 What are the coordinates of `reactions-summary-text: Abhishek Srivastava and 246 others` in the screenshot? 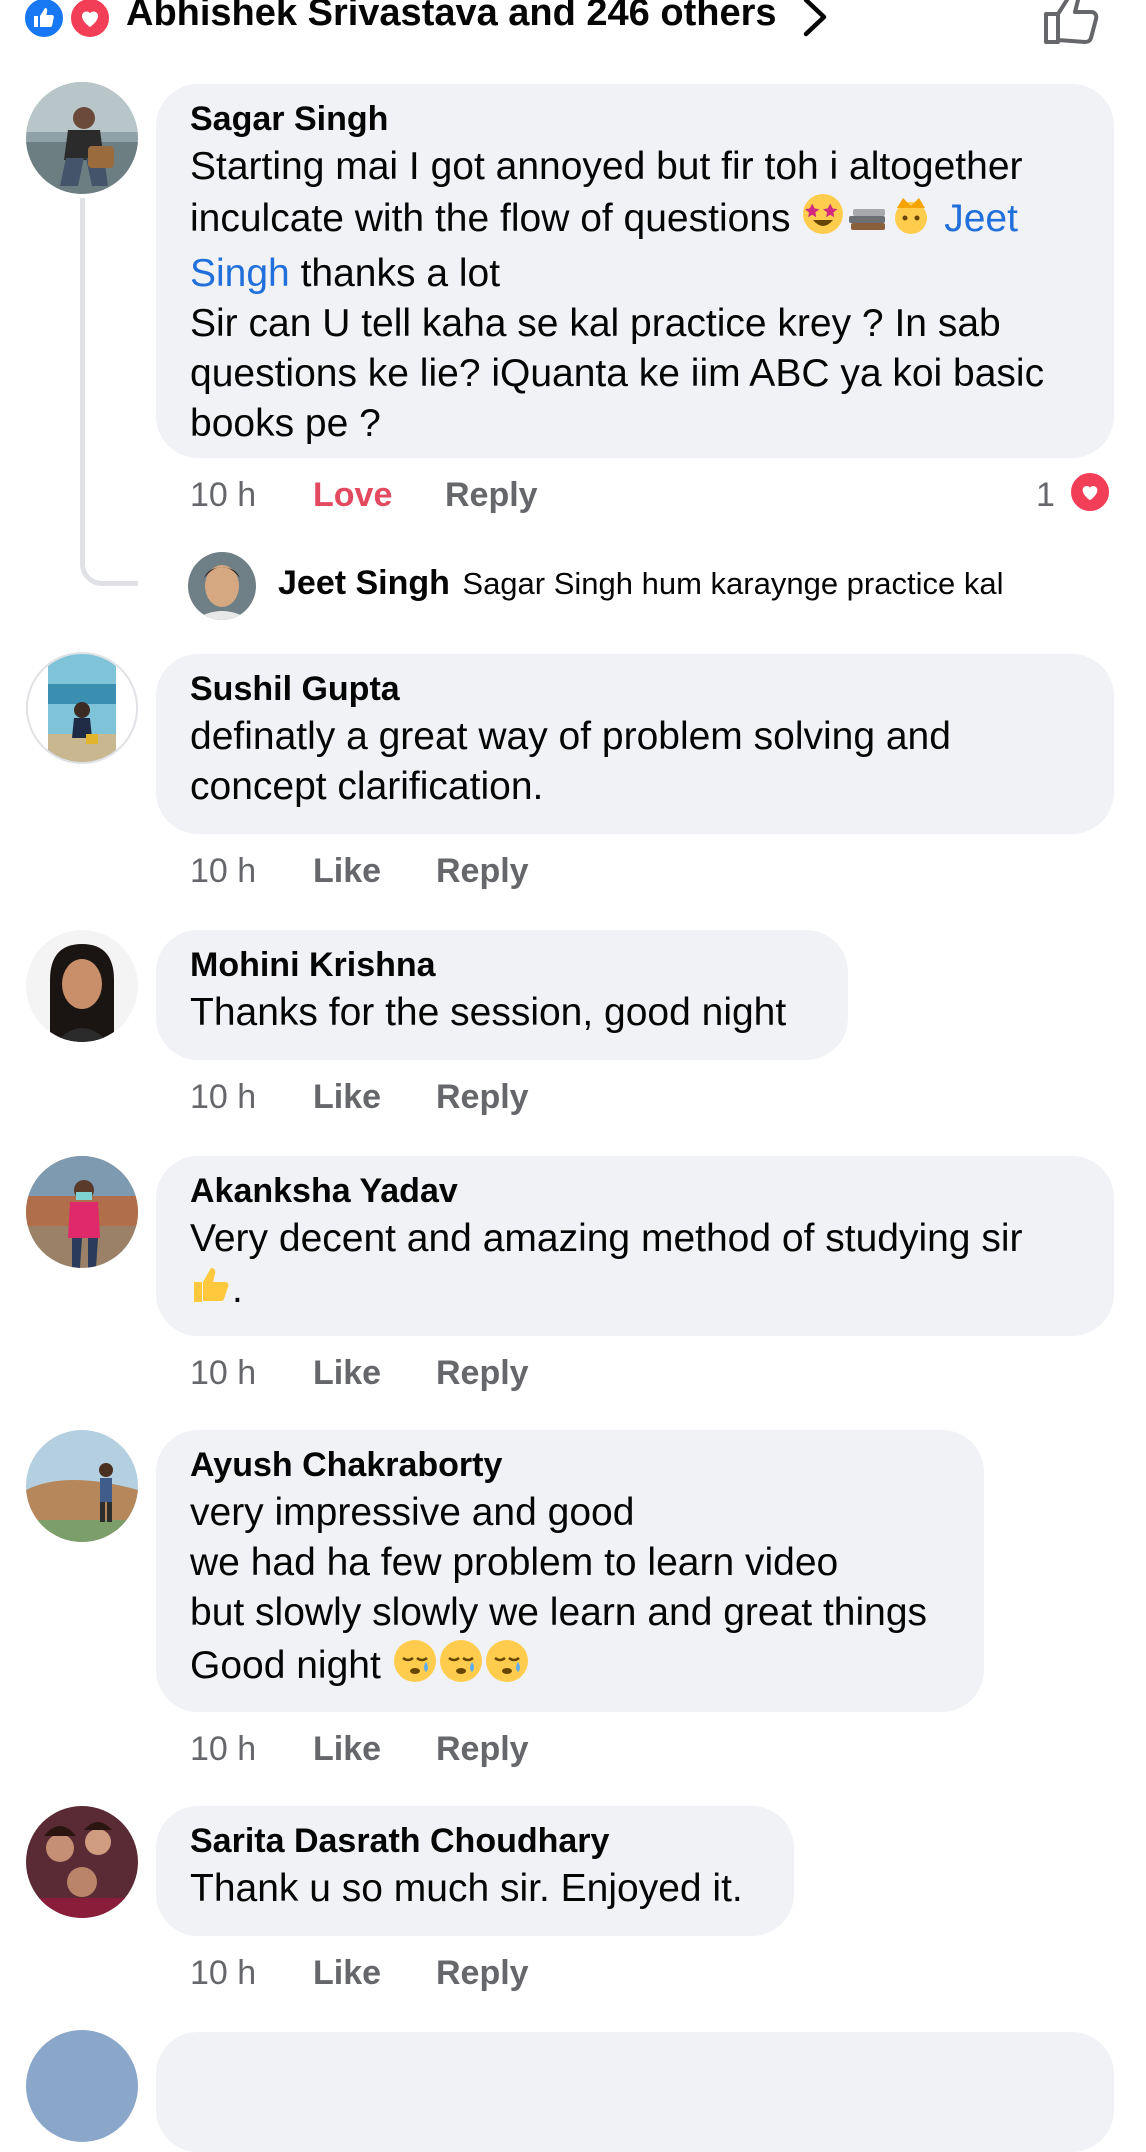 It's located at (451, 17).